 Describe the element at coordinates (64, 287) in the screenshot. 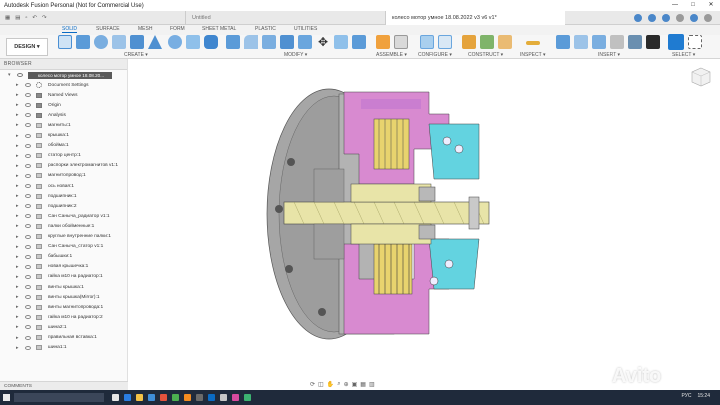

I see `browser-item: ▸ винты крышка:1` at that location.